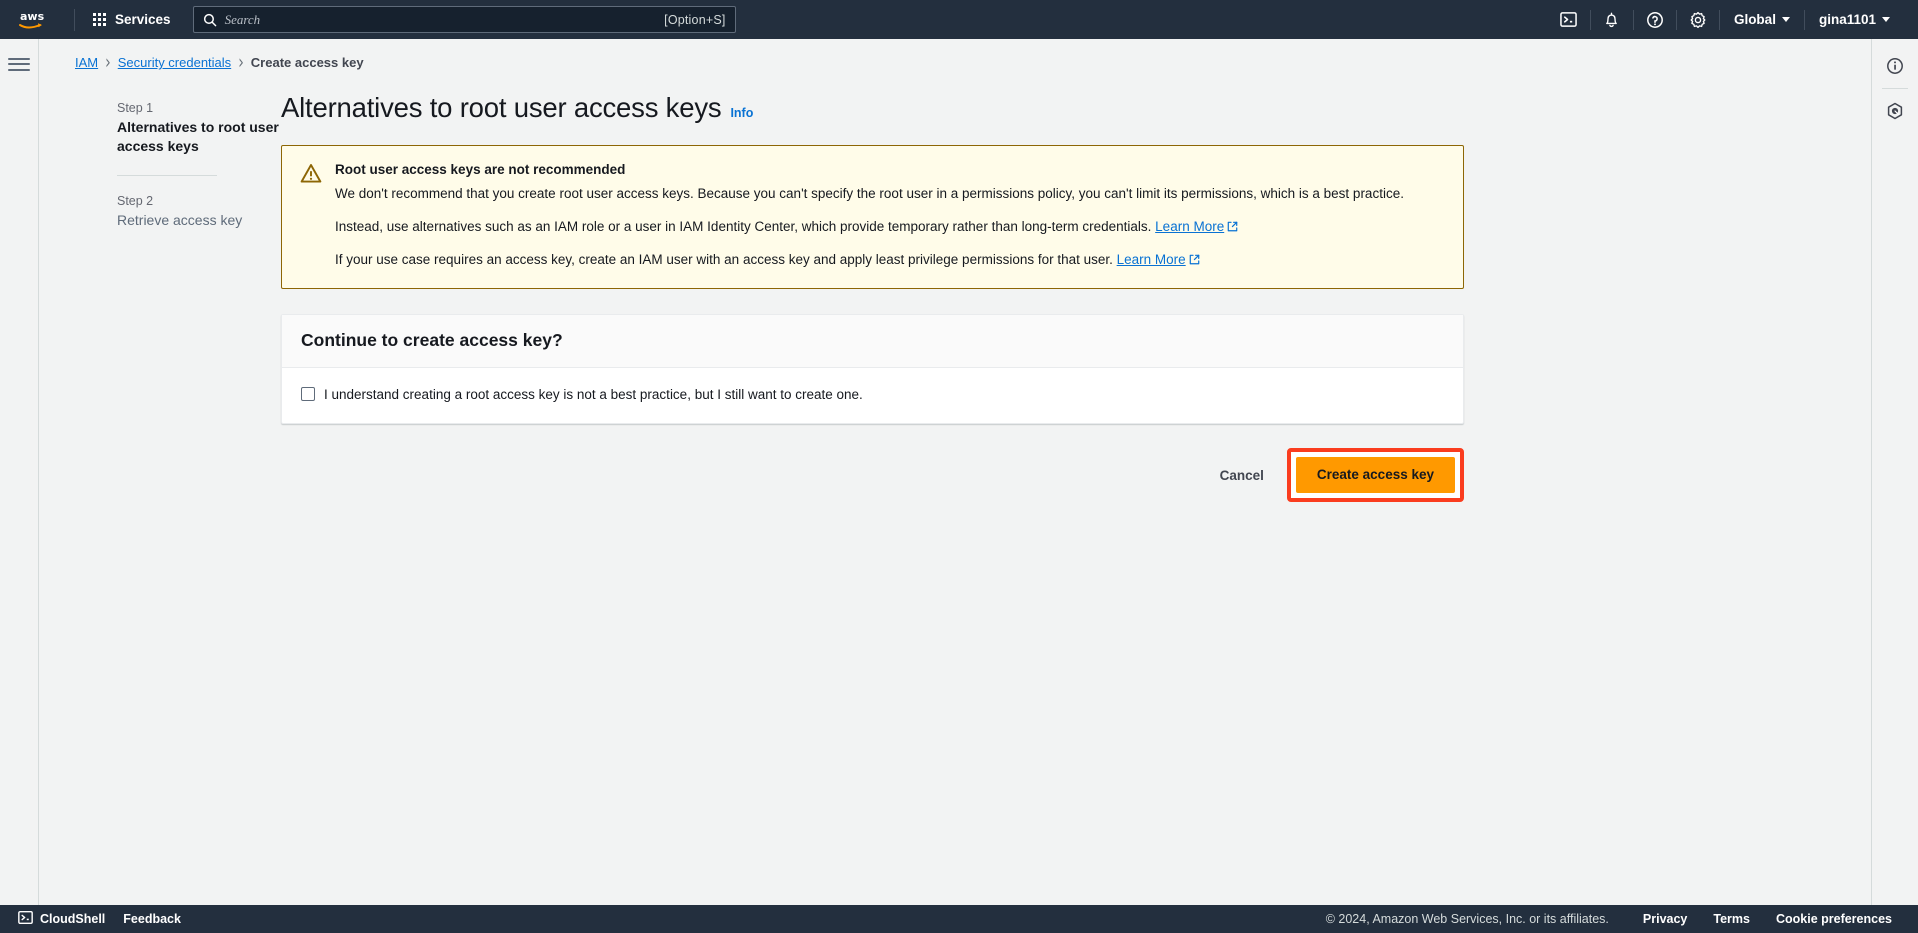 This screenshot has width=1918, height=933. Describe the element at coordinates (307, 62) in the screenshot. I see `breadcrumb-item-create-access-key: Create access key` at that location.